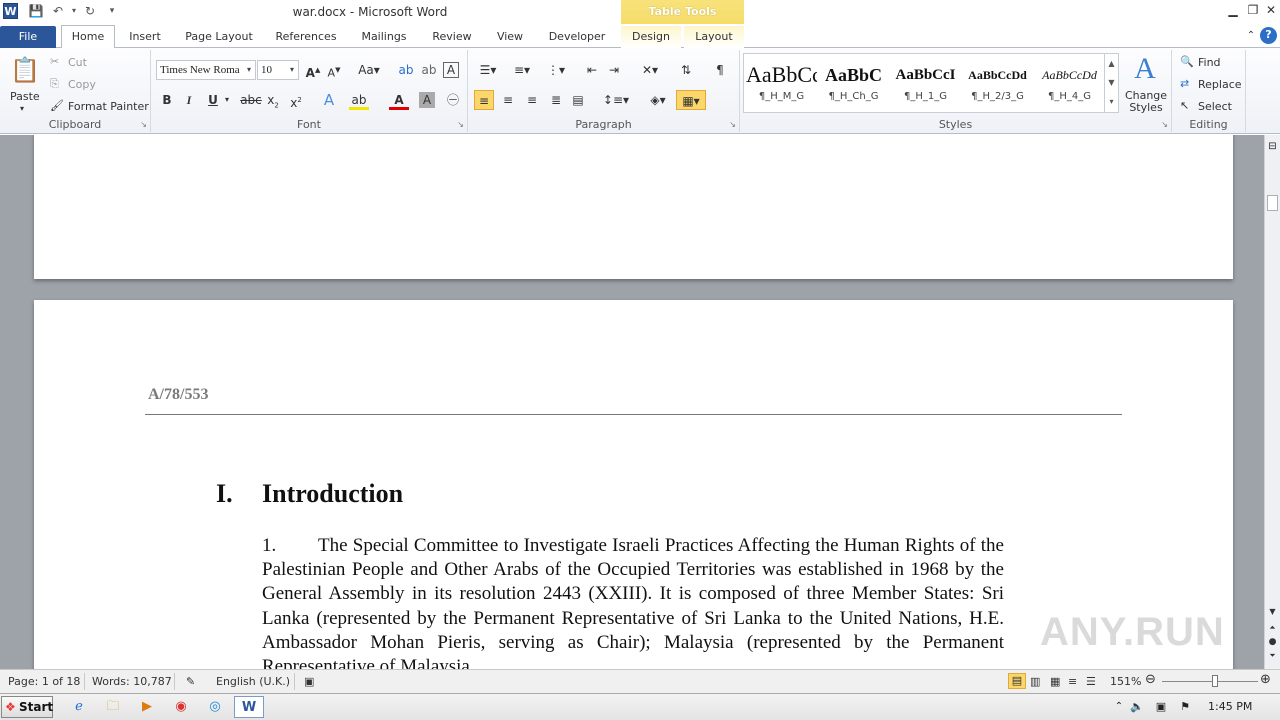  What do you see at coordinates (25, 96) in the screenshot?
I see `paste-button: Paste` at bounding box center [25, 96].